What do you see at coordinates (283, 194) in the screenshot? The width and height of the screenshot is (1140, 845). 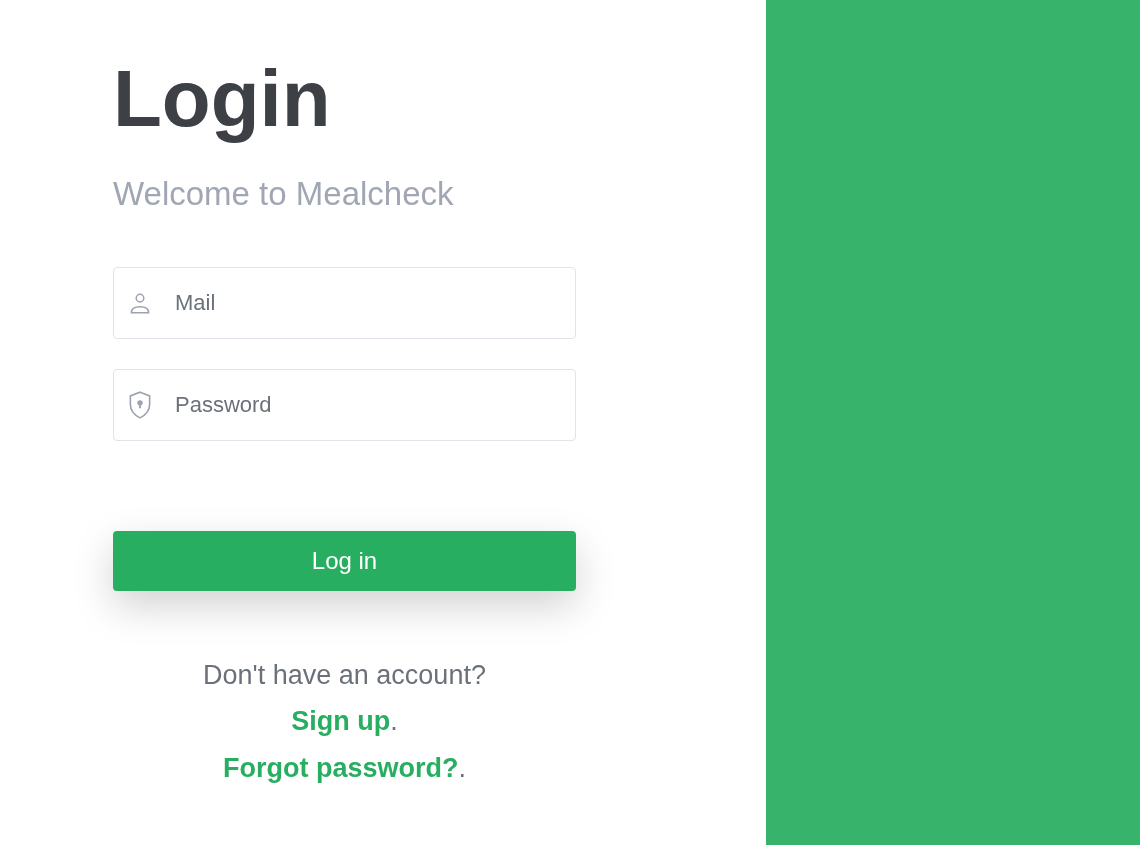 I see `welcome-subtitle: Welcome to Mealcheck` at bounding box center [283, 194].